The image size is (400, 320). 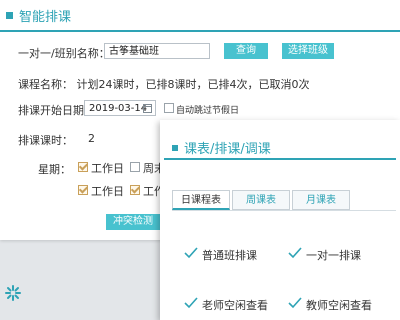 What do you see at coordinates (64, 53) in the screenshot?
I see `class-name-label: 一对一/班别名称：` at bounding box center [64, 53].